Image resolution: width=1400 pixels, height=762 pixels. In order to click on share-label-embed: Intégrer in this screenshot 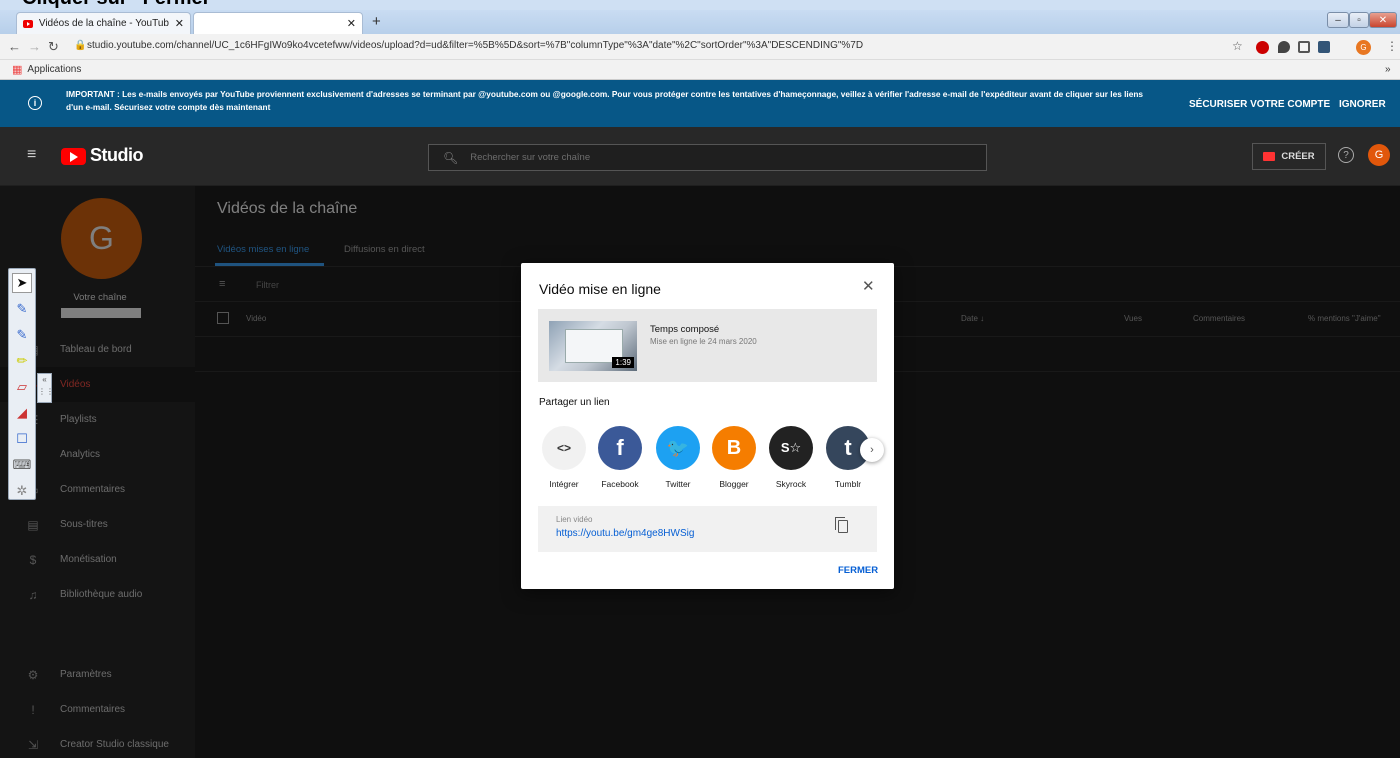, I will do `click(564, 484)`.